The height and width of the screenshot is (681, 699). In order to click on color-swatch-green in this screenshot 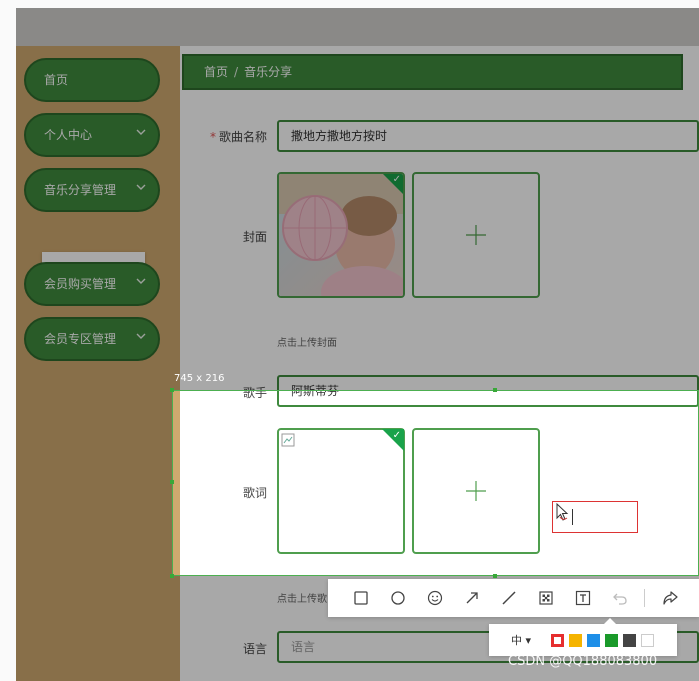, I will do `click(612, 640)`.